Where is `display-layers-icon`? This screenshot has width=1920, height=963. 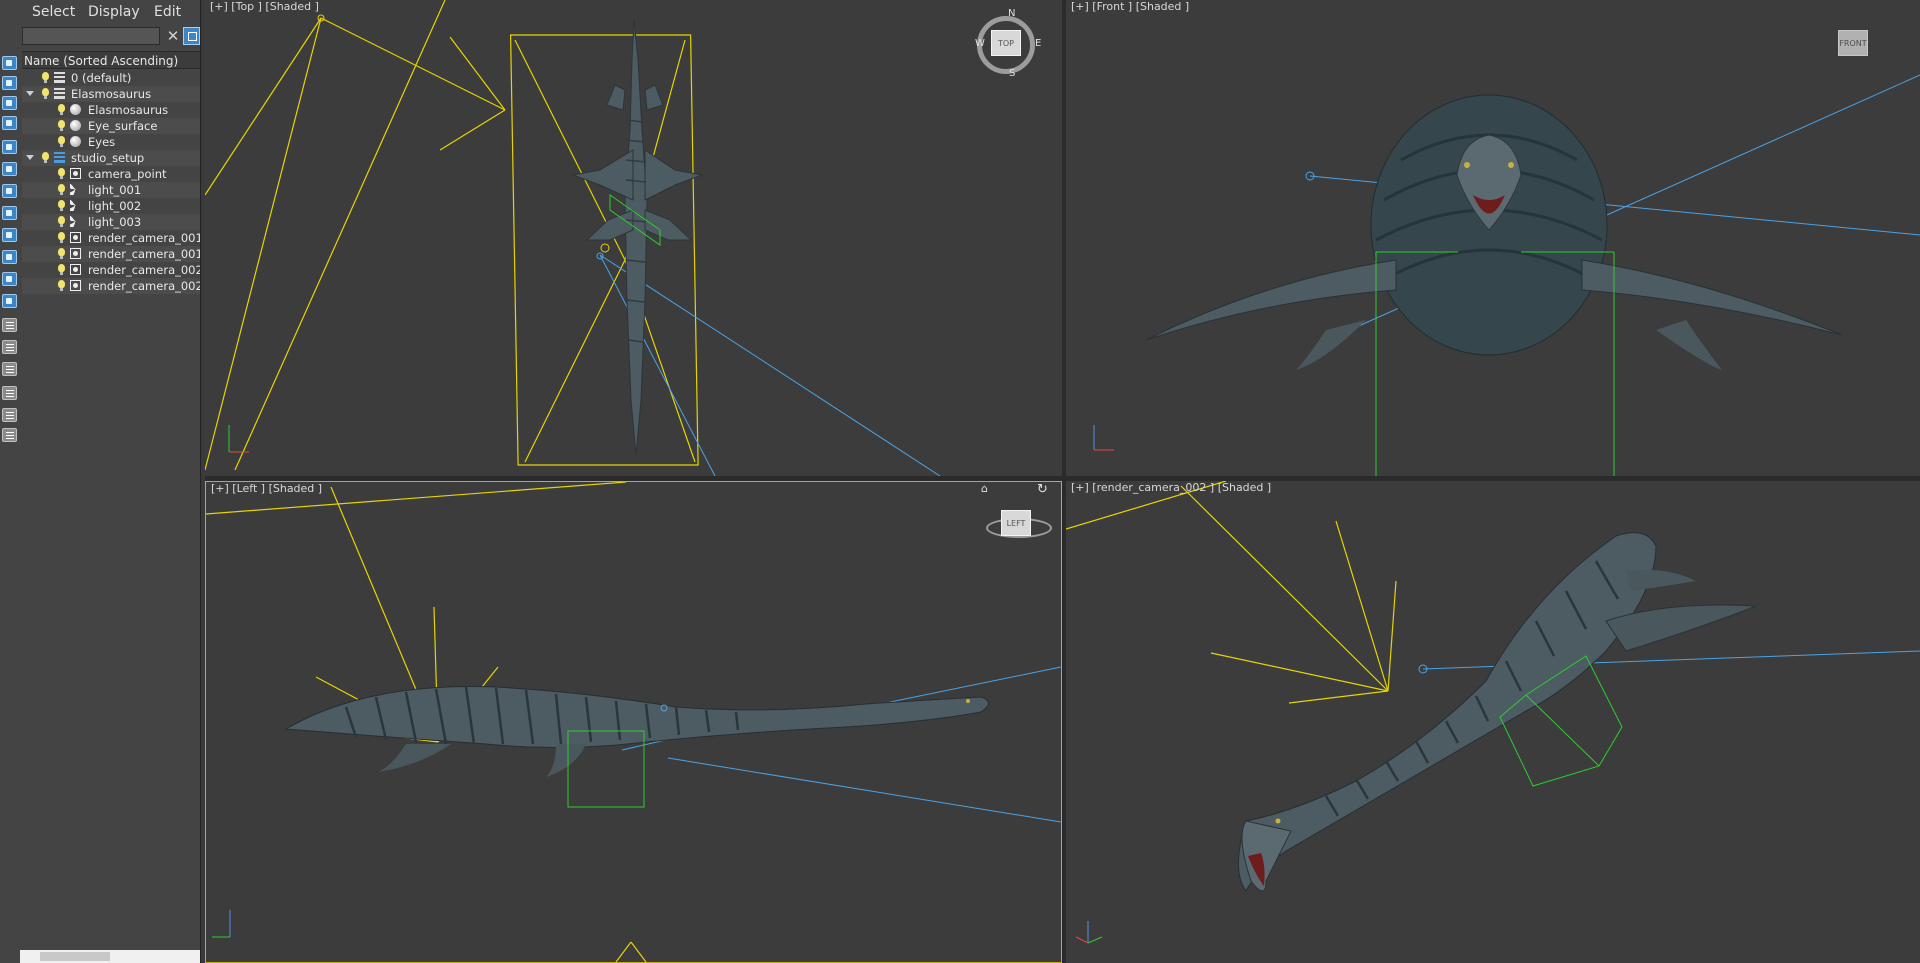
display-layers-icon is located at coordinates (9, 191).